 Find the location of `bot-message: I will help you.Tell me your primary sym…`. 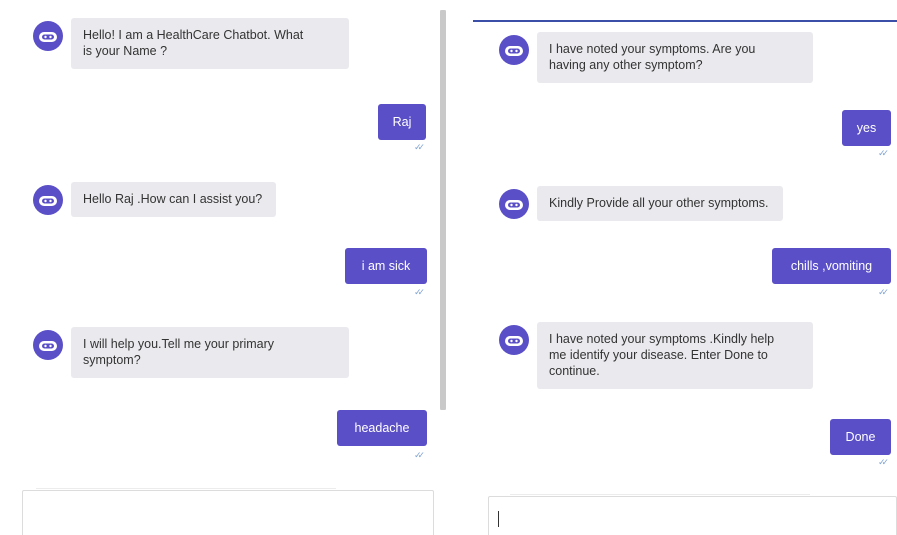

bot-message: I will help you.Tell me your primary sym… is located at coordinates (190, 352).